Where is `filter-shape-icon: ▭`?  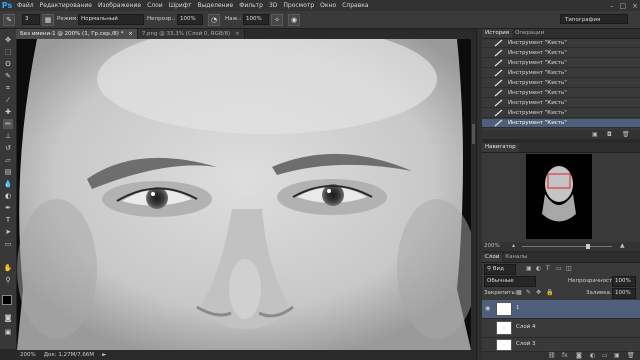
filter-shape-icon: ▭ is located at coordinates (559, 268).